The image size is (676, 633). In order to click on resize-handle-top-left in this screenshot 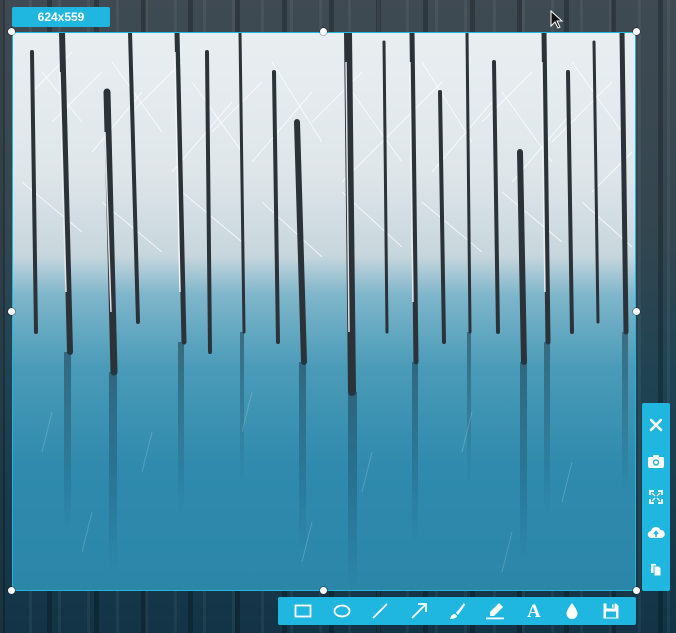, I will do `click(11, 31)`.